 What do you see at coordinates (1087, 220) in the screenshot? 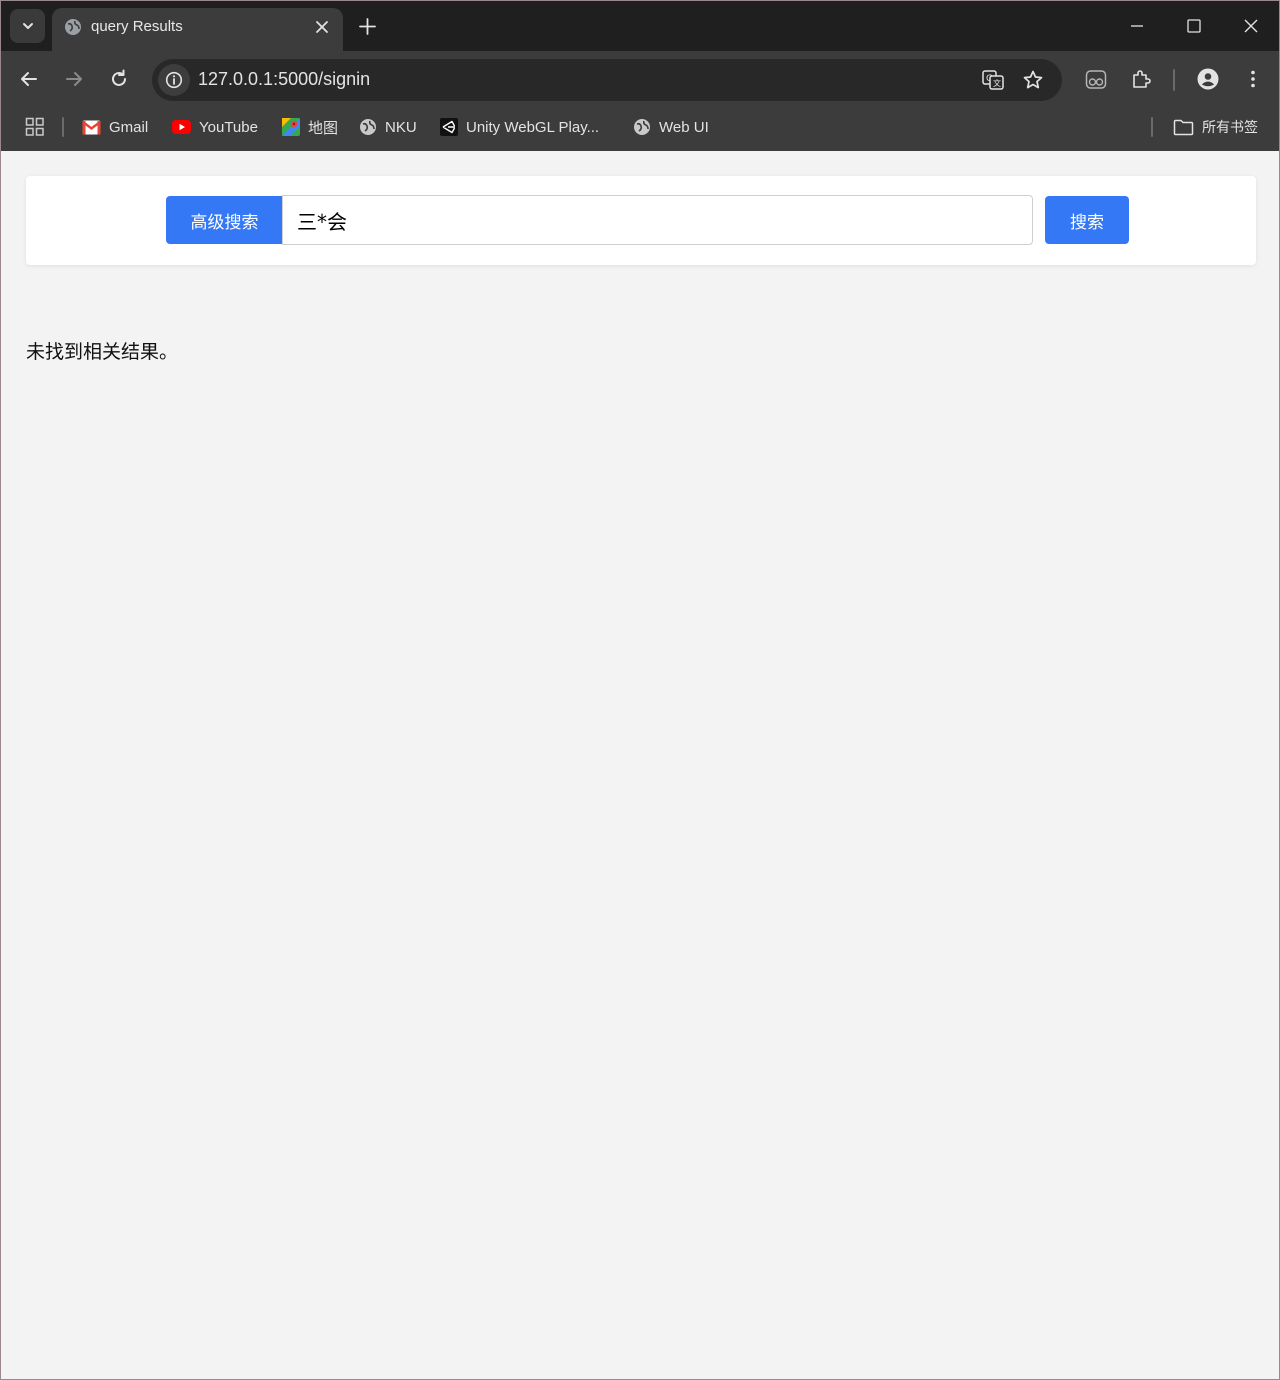
I see `search-button: 搜索` at bounding box center [1087, 220].